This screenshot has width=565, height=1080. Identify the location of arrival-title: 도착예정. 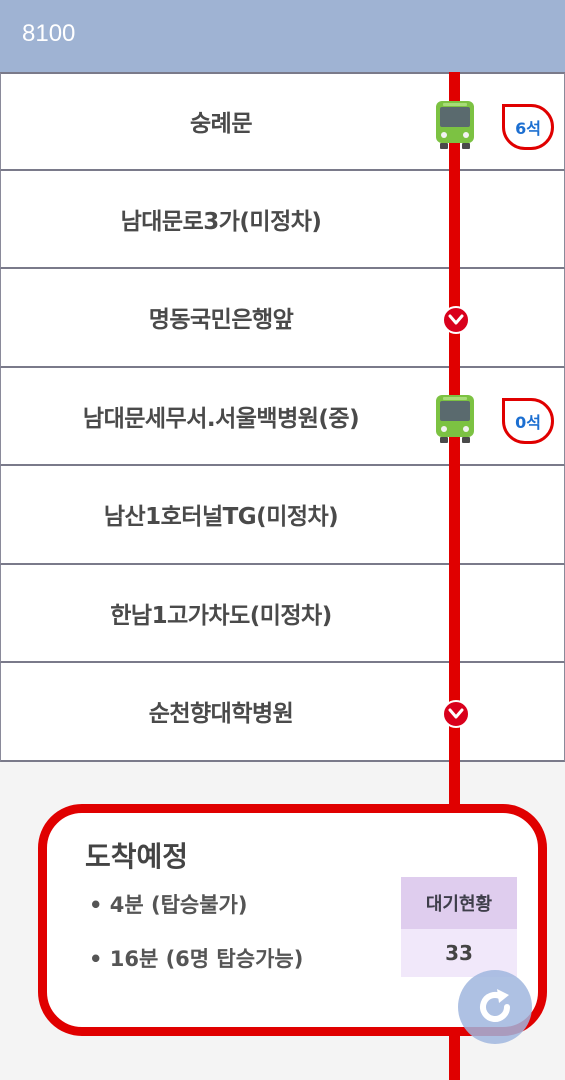
(137, 856).